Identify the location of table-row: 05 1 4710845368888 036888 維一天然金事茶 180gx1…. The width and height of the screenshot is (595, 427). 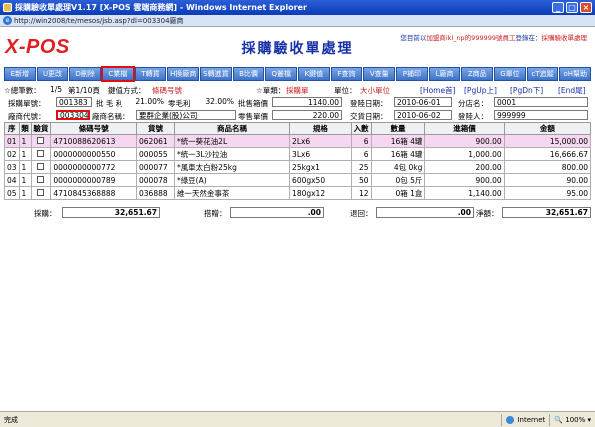
(298, 193).